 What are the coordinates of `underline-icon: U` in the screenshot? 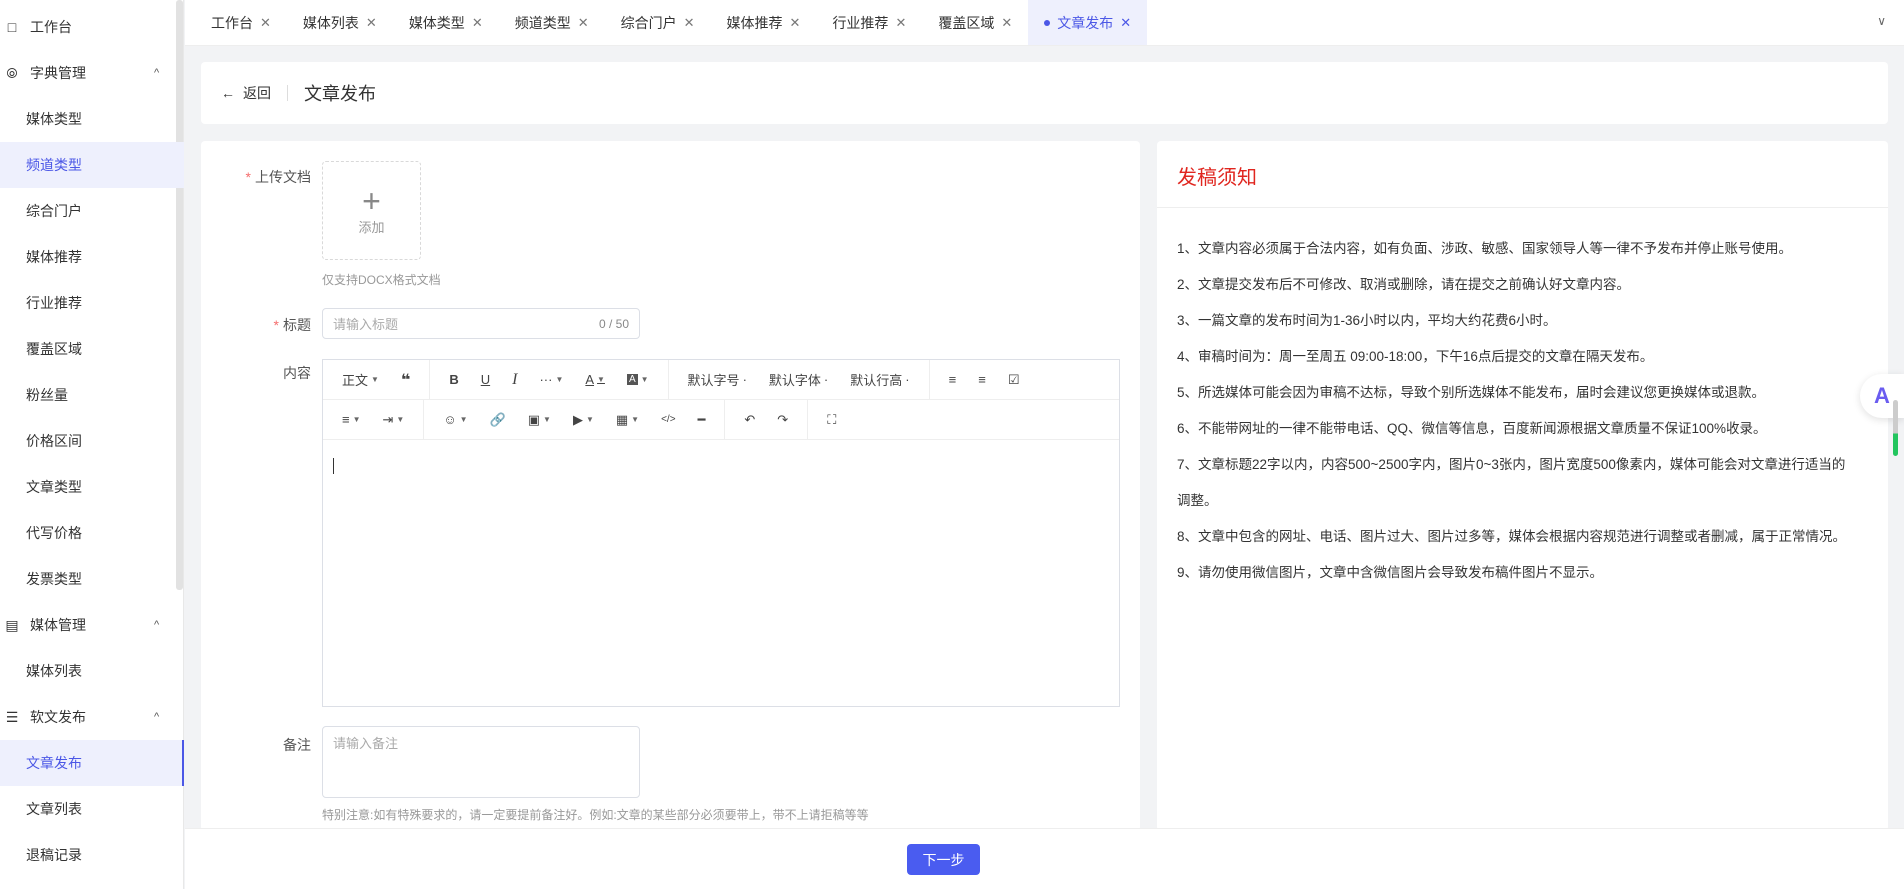 It's located at (485, 379).